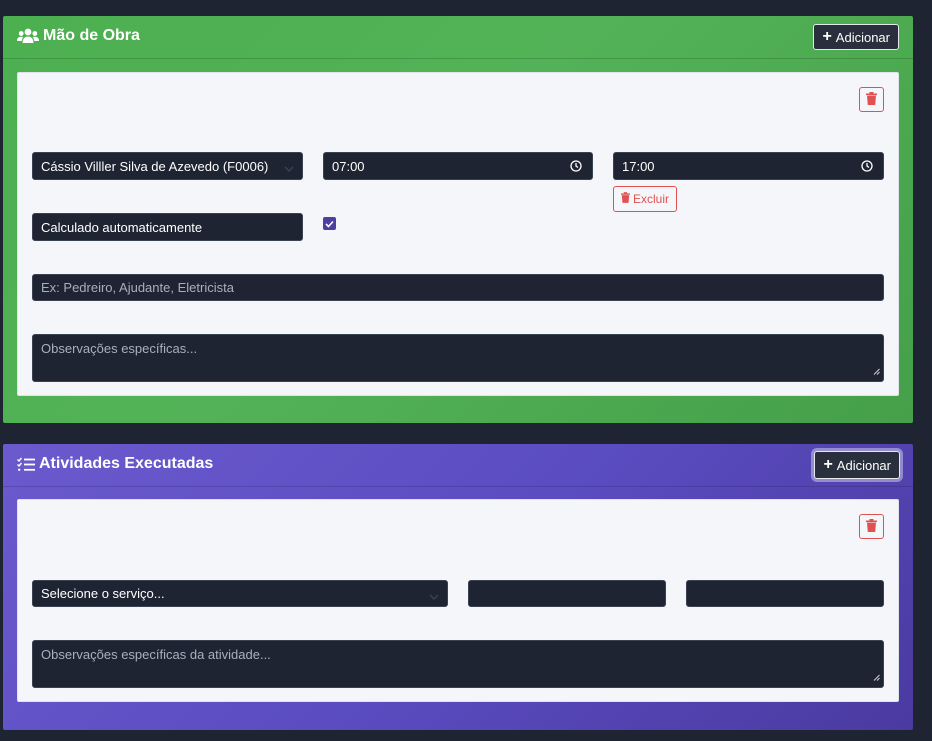  What do you see at coordinates (122, 227) in the screenshot?
I see `hours-field-value: Calculado automaticamente` at bounding box center [122, 227].